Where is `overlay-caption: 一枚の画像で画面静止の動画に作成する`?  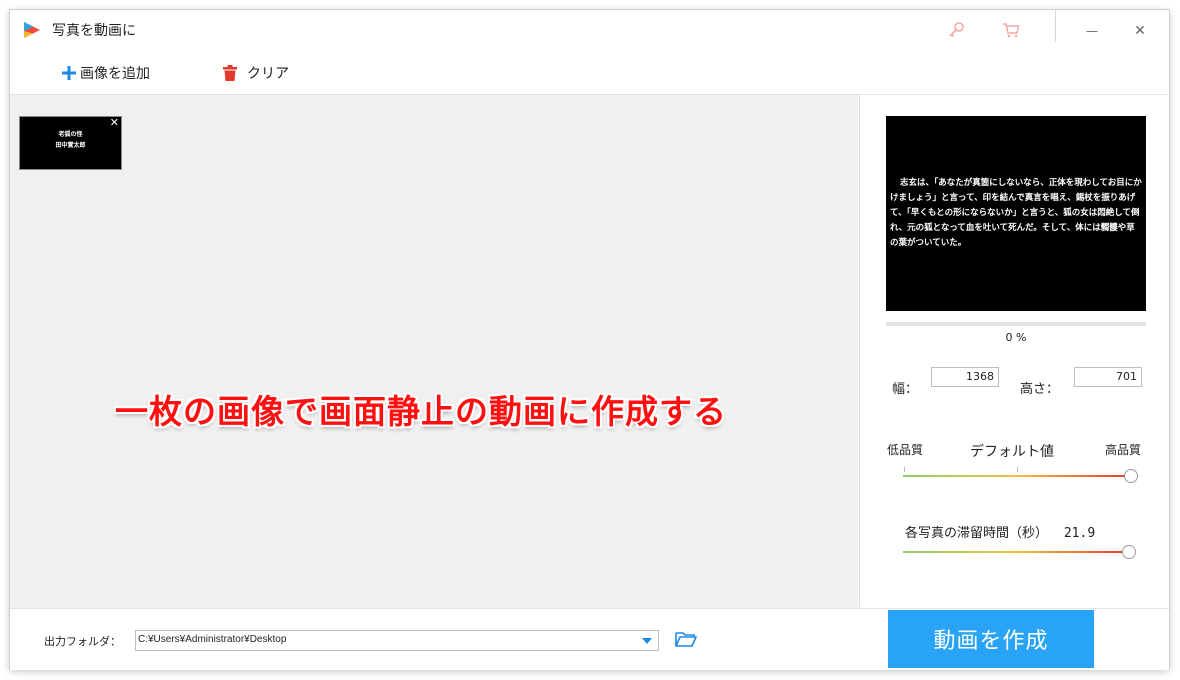
overlay-caption: 一枚の画像で画面静止の動画に作成する is located at coordinates (421, 411).